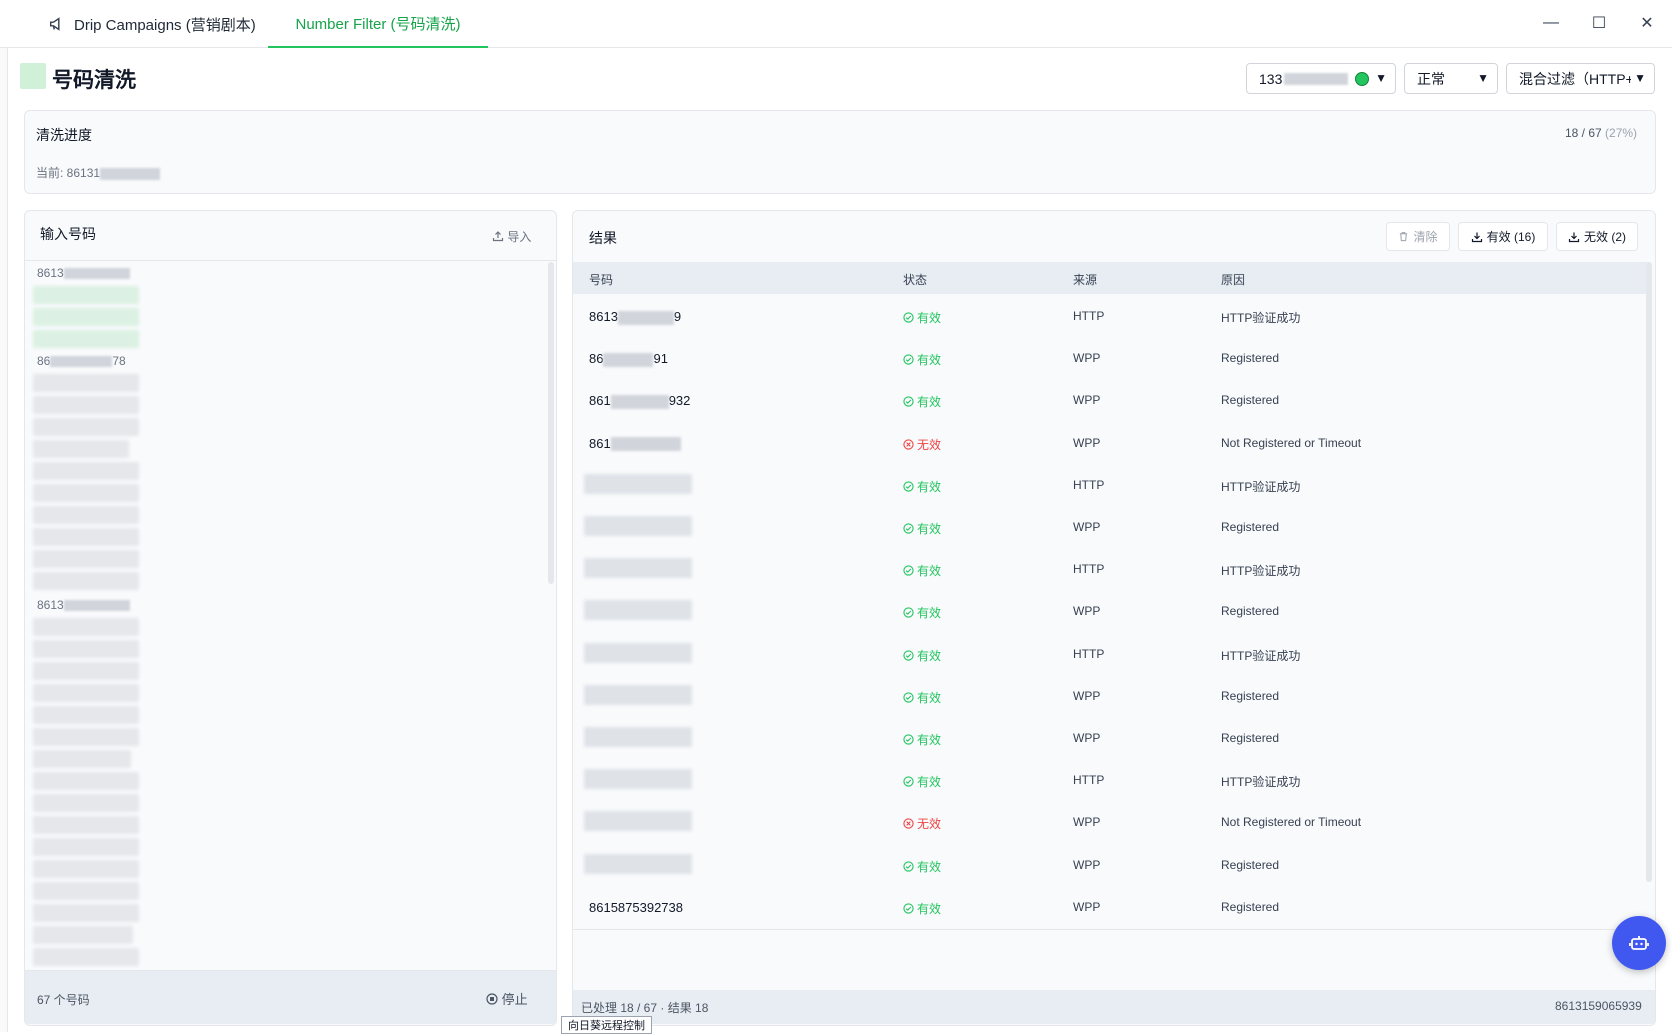  What do you see at coordinates (1418, 236) in the screenshot?
I see `clear-results-button: 清除` at bounding box center [1418, 236].